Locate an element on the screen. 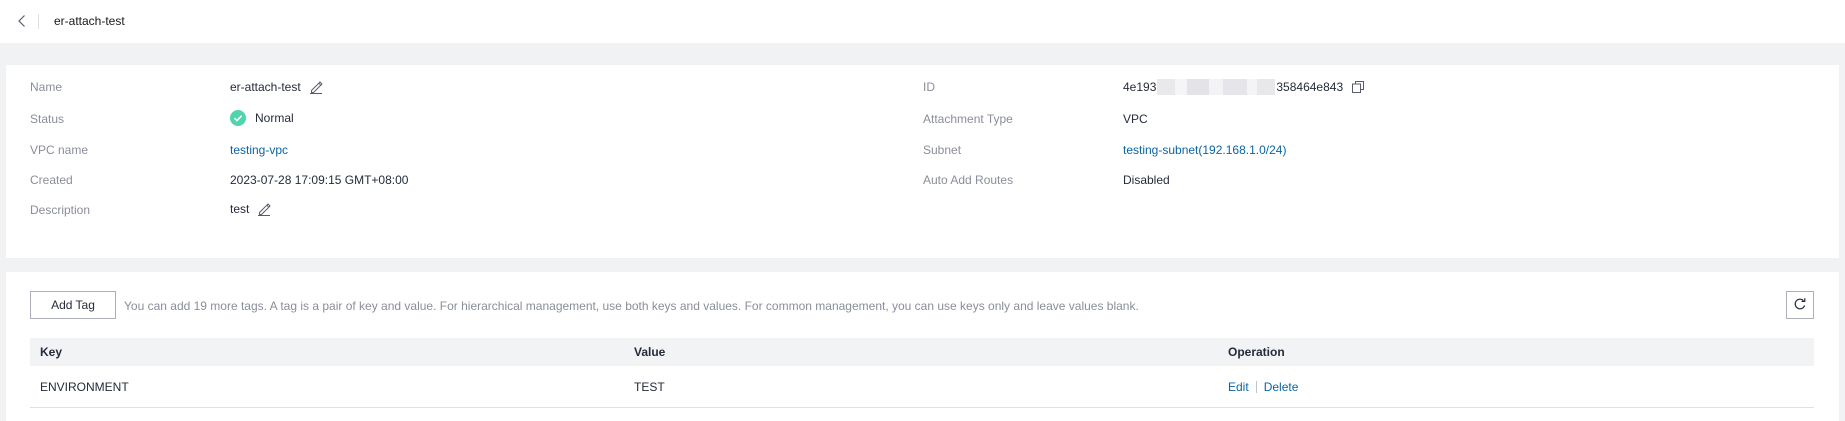  table-header: Key Value Operation is located at coordinates (922, 352).